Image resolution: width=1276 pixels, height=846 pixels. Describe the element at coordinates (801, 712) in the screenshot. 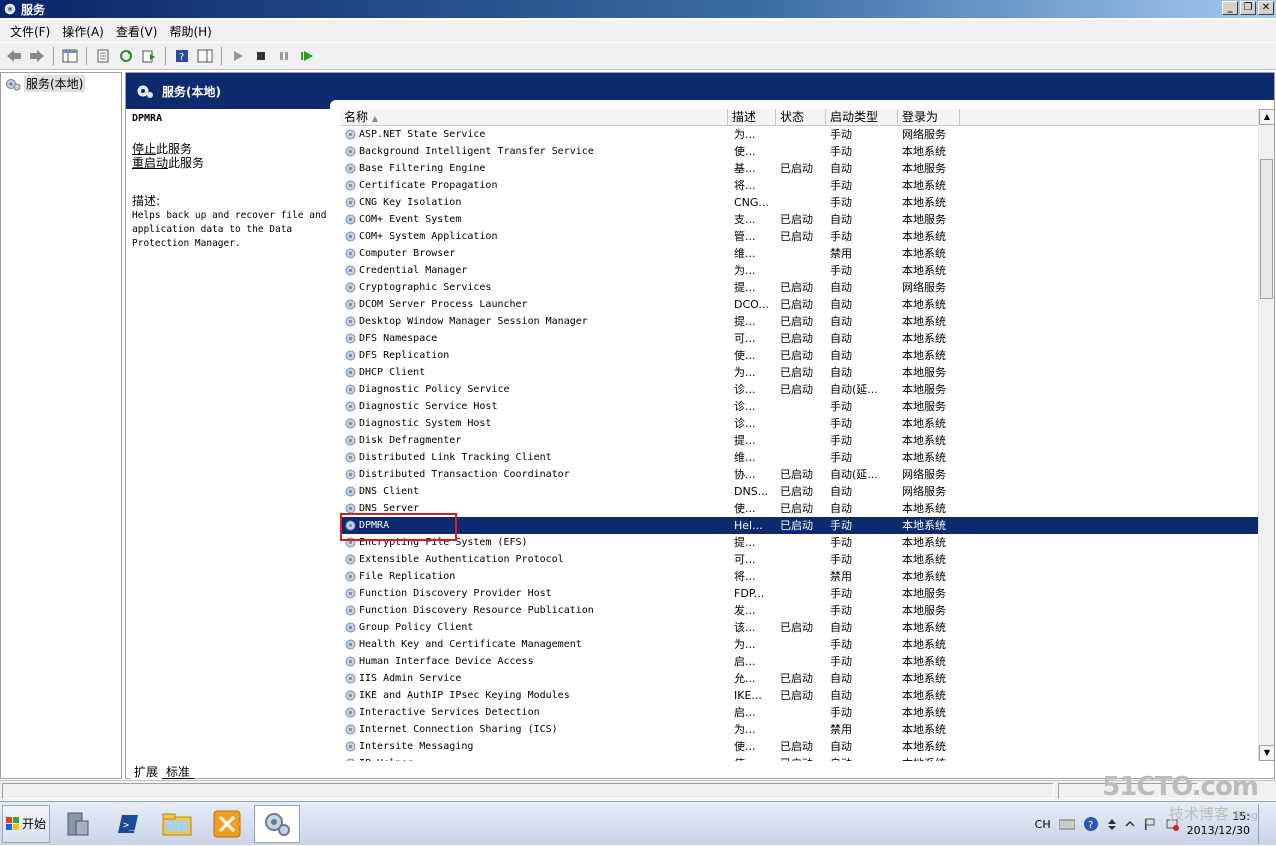

I see `table-row: Interactive Services Detection 启... 手动 本地系统` at that location.